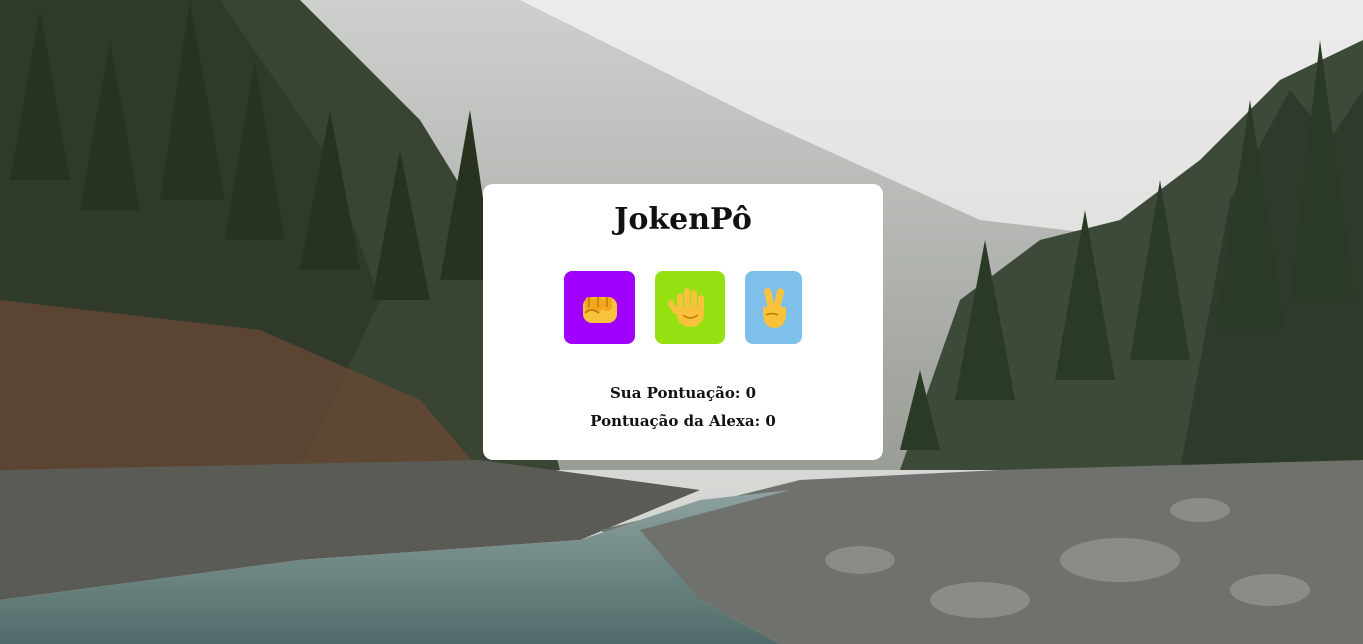 The image size is (1363, 644). What do you see at coordinates (683, 393) in the screenshot?
I see `user-score: Sua Pontuação: 0` at bounding box center [683, 393].